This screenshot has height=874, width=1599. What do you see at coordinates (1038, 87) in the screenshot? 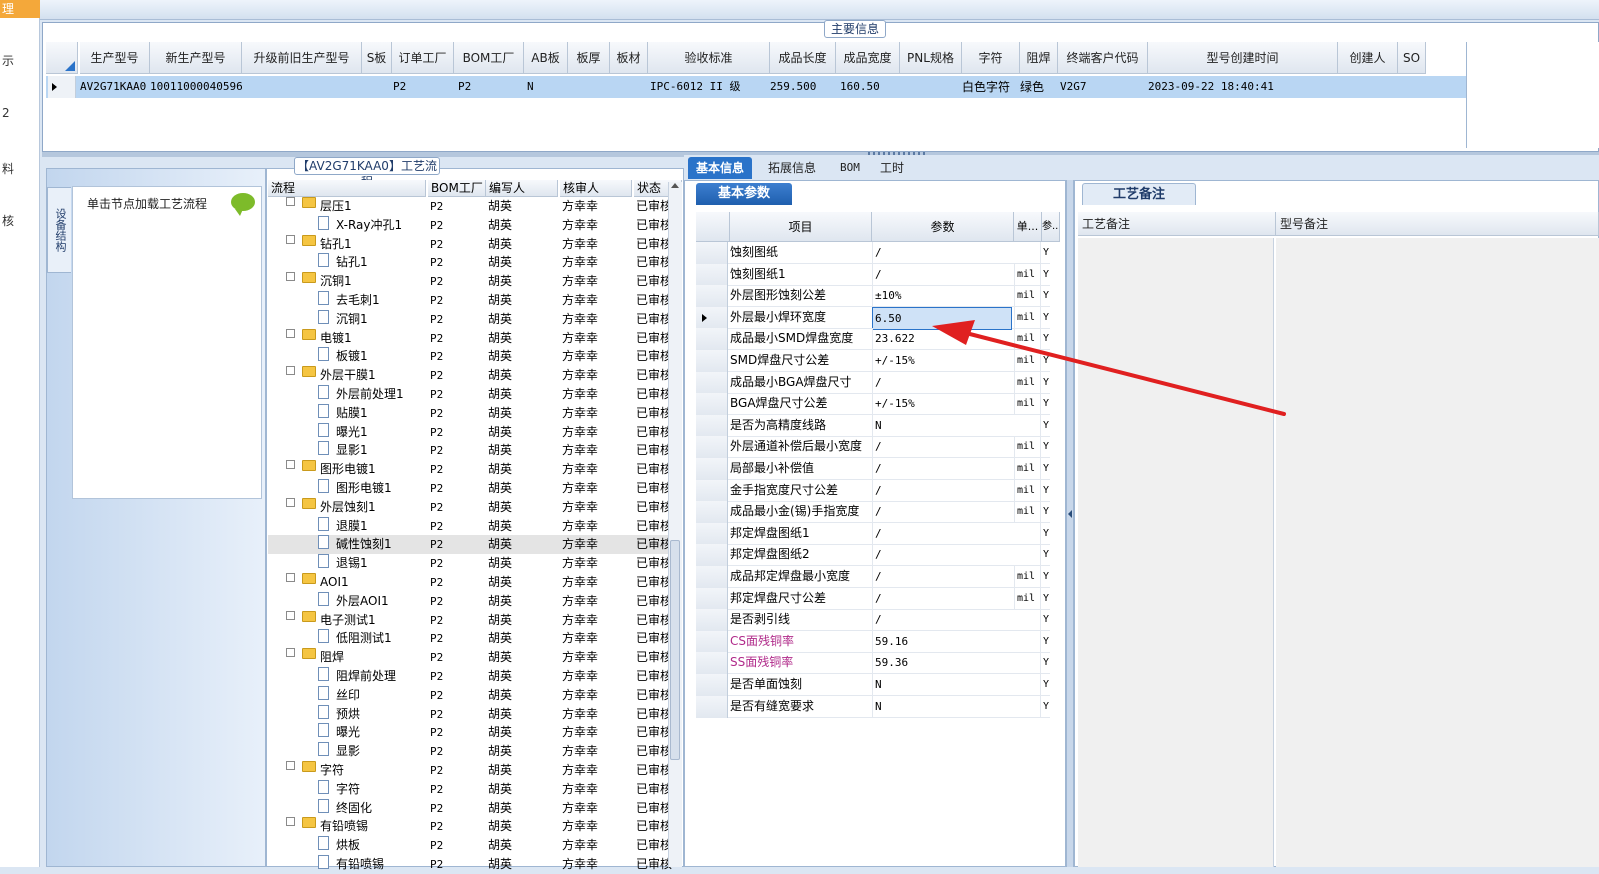
I see `cell-solder-mask: 绿色` at bounding box center [1038, 87].